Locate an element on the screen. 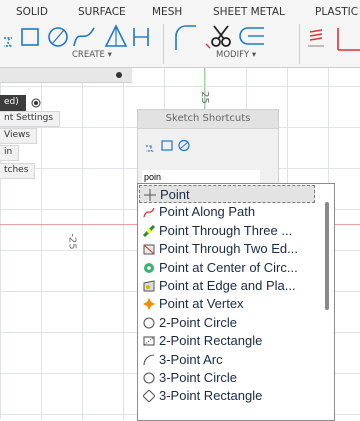  result-item: 2-Point Circle is located at coordinates (227, 323).